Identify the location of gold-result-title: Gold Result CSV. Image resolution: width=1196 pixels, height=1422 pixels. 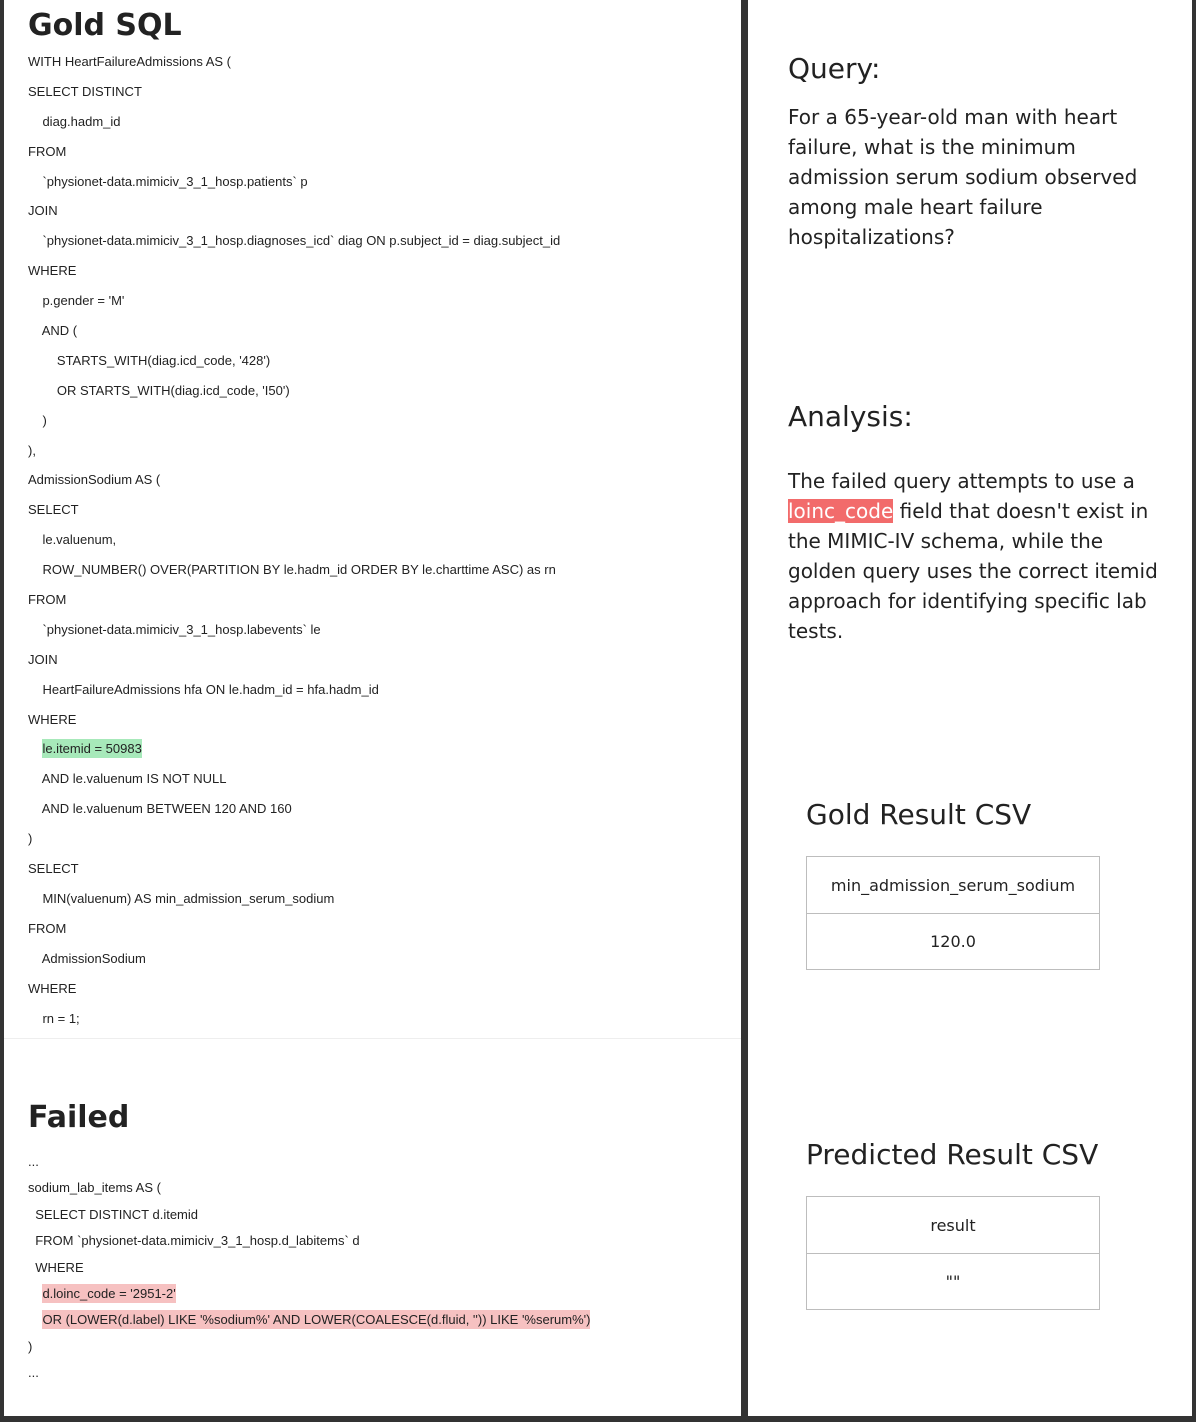
(919, 814).